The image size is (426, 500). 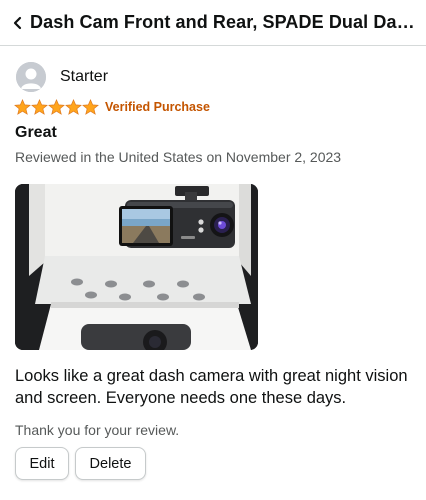 I want to click on user-avatar-icon, so click(x=31, y=77).